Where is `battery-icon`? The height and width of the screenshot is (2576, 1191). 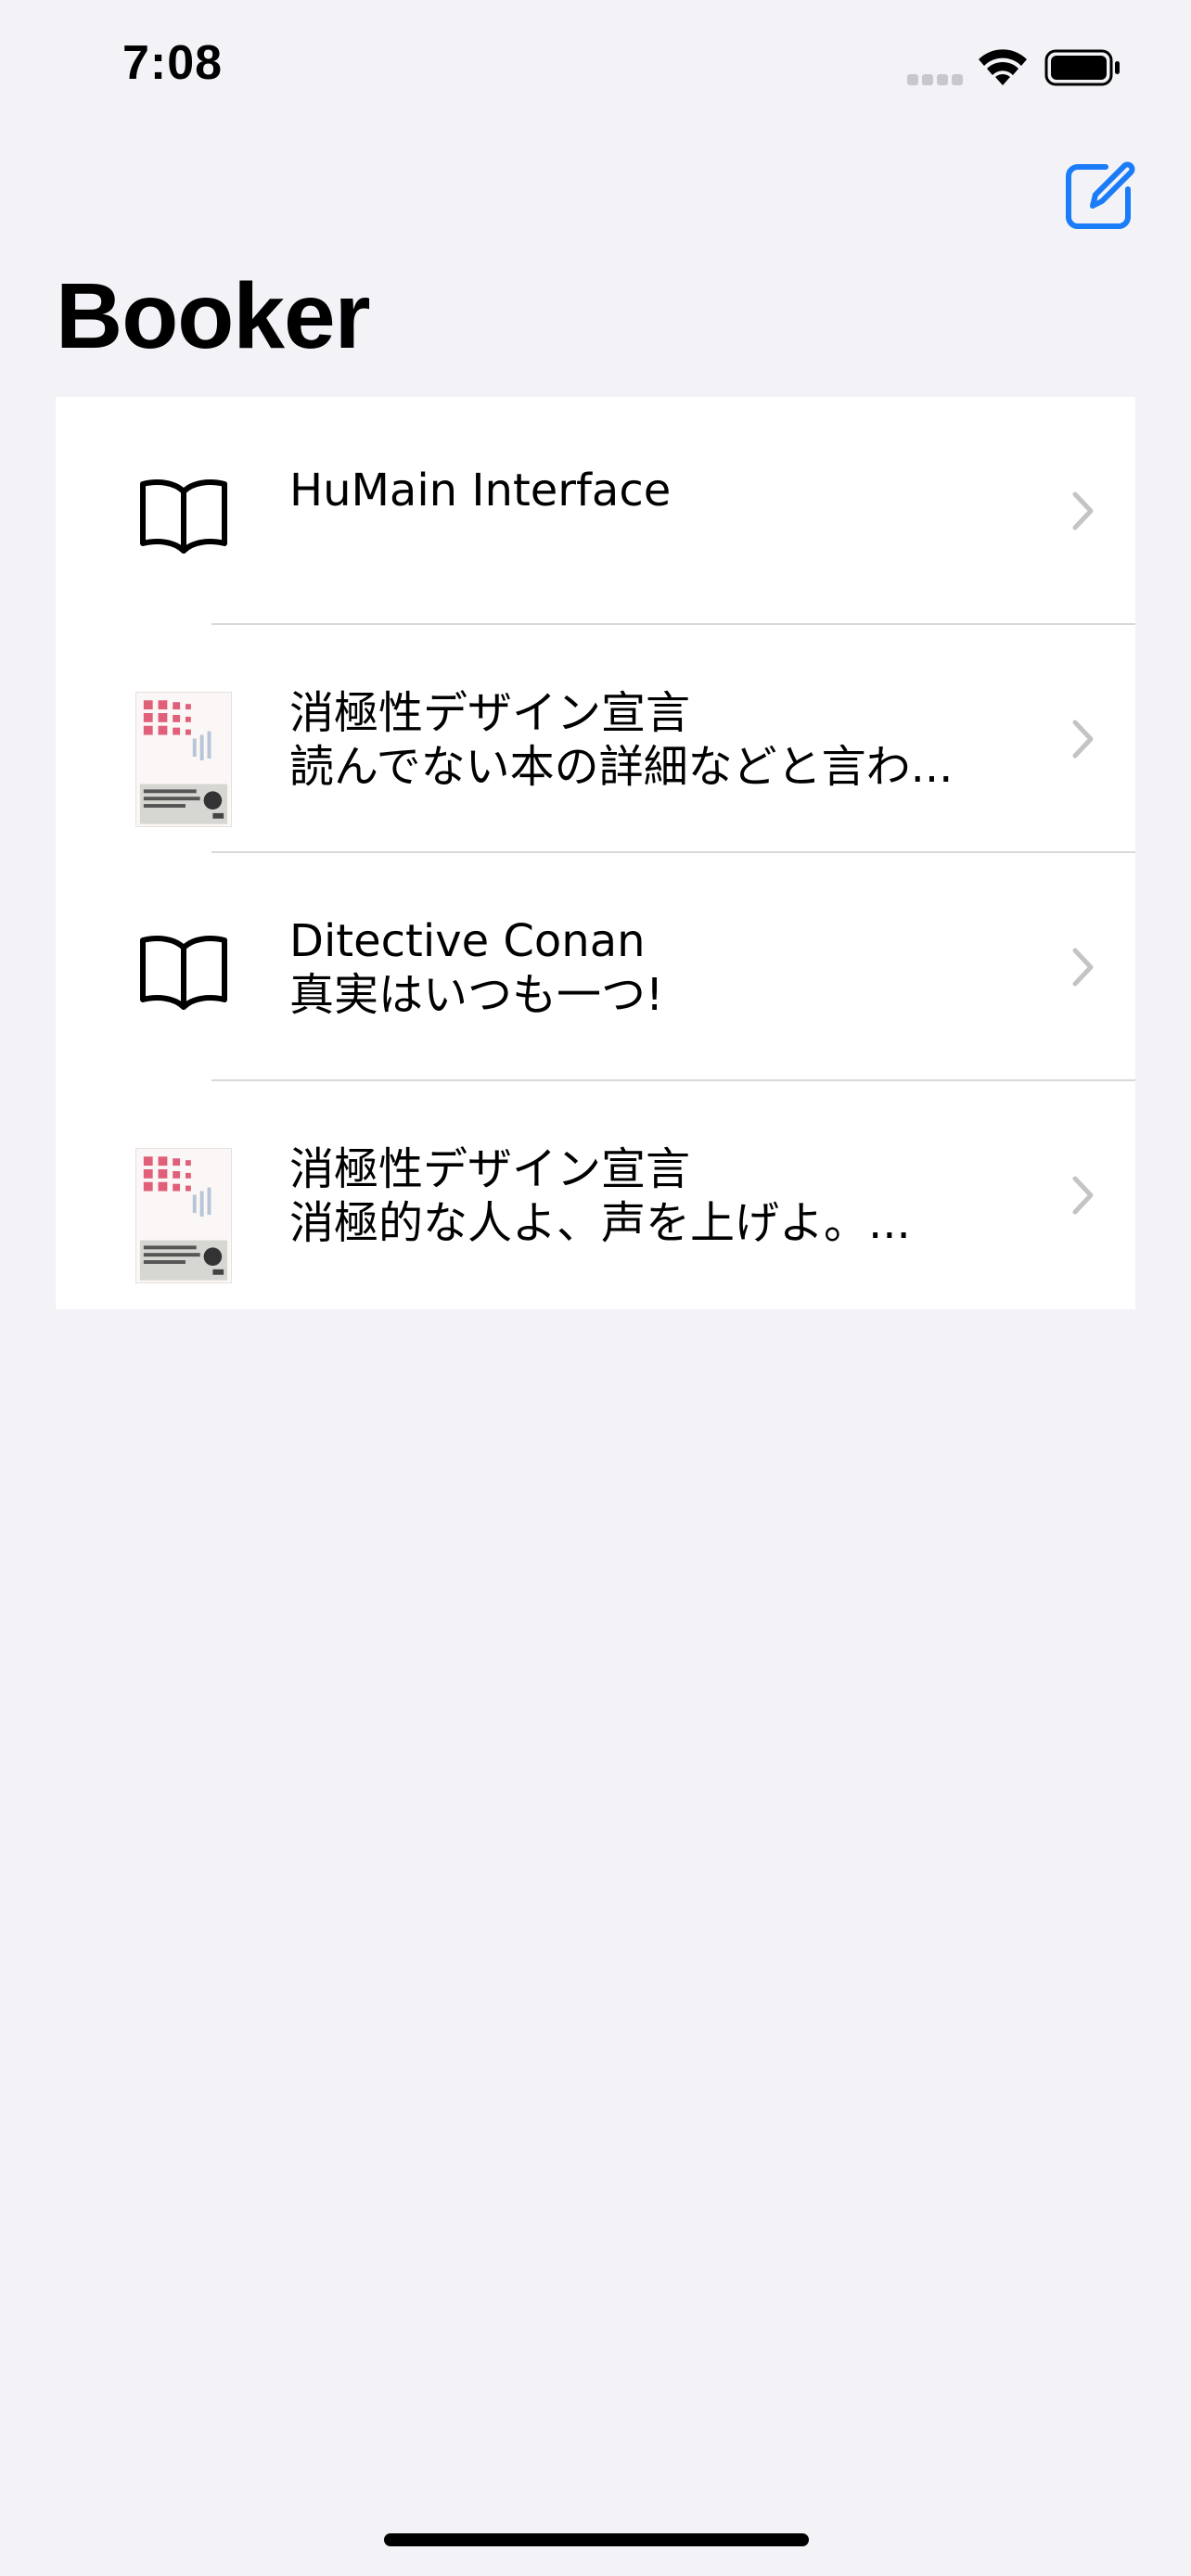
battery-icon is located at coordinates (1082, 67).